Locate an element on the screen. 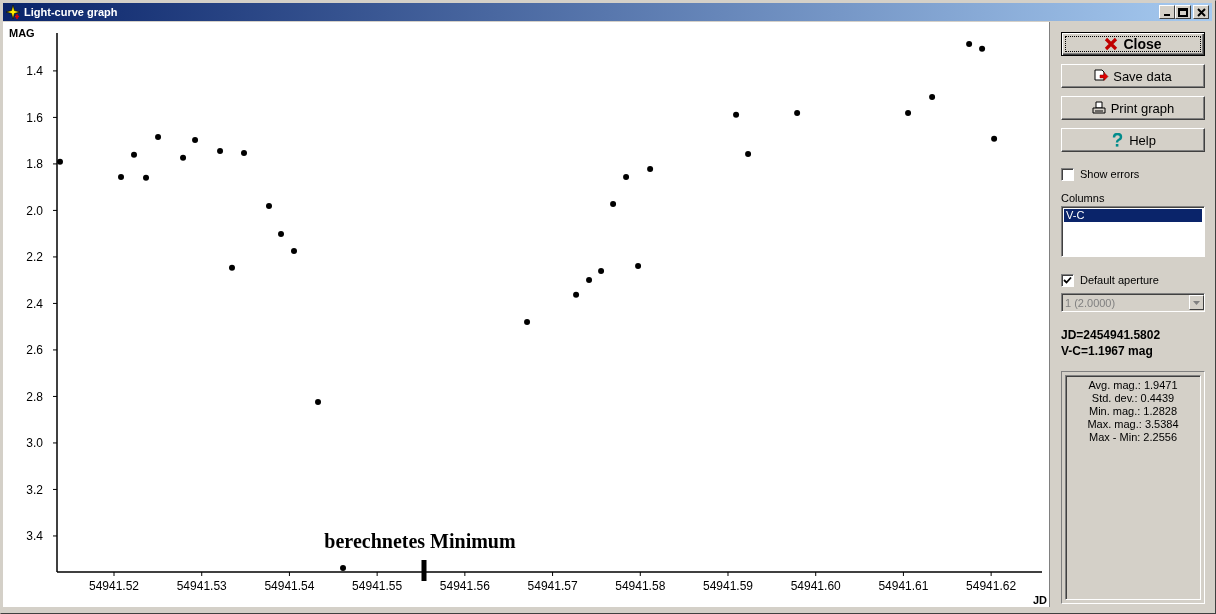 This screenshot has width=1216, height=614. cursor-readout: JD=2454941.5802 is located at coordinates (1111, 335).